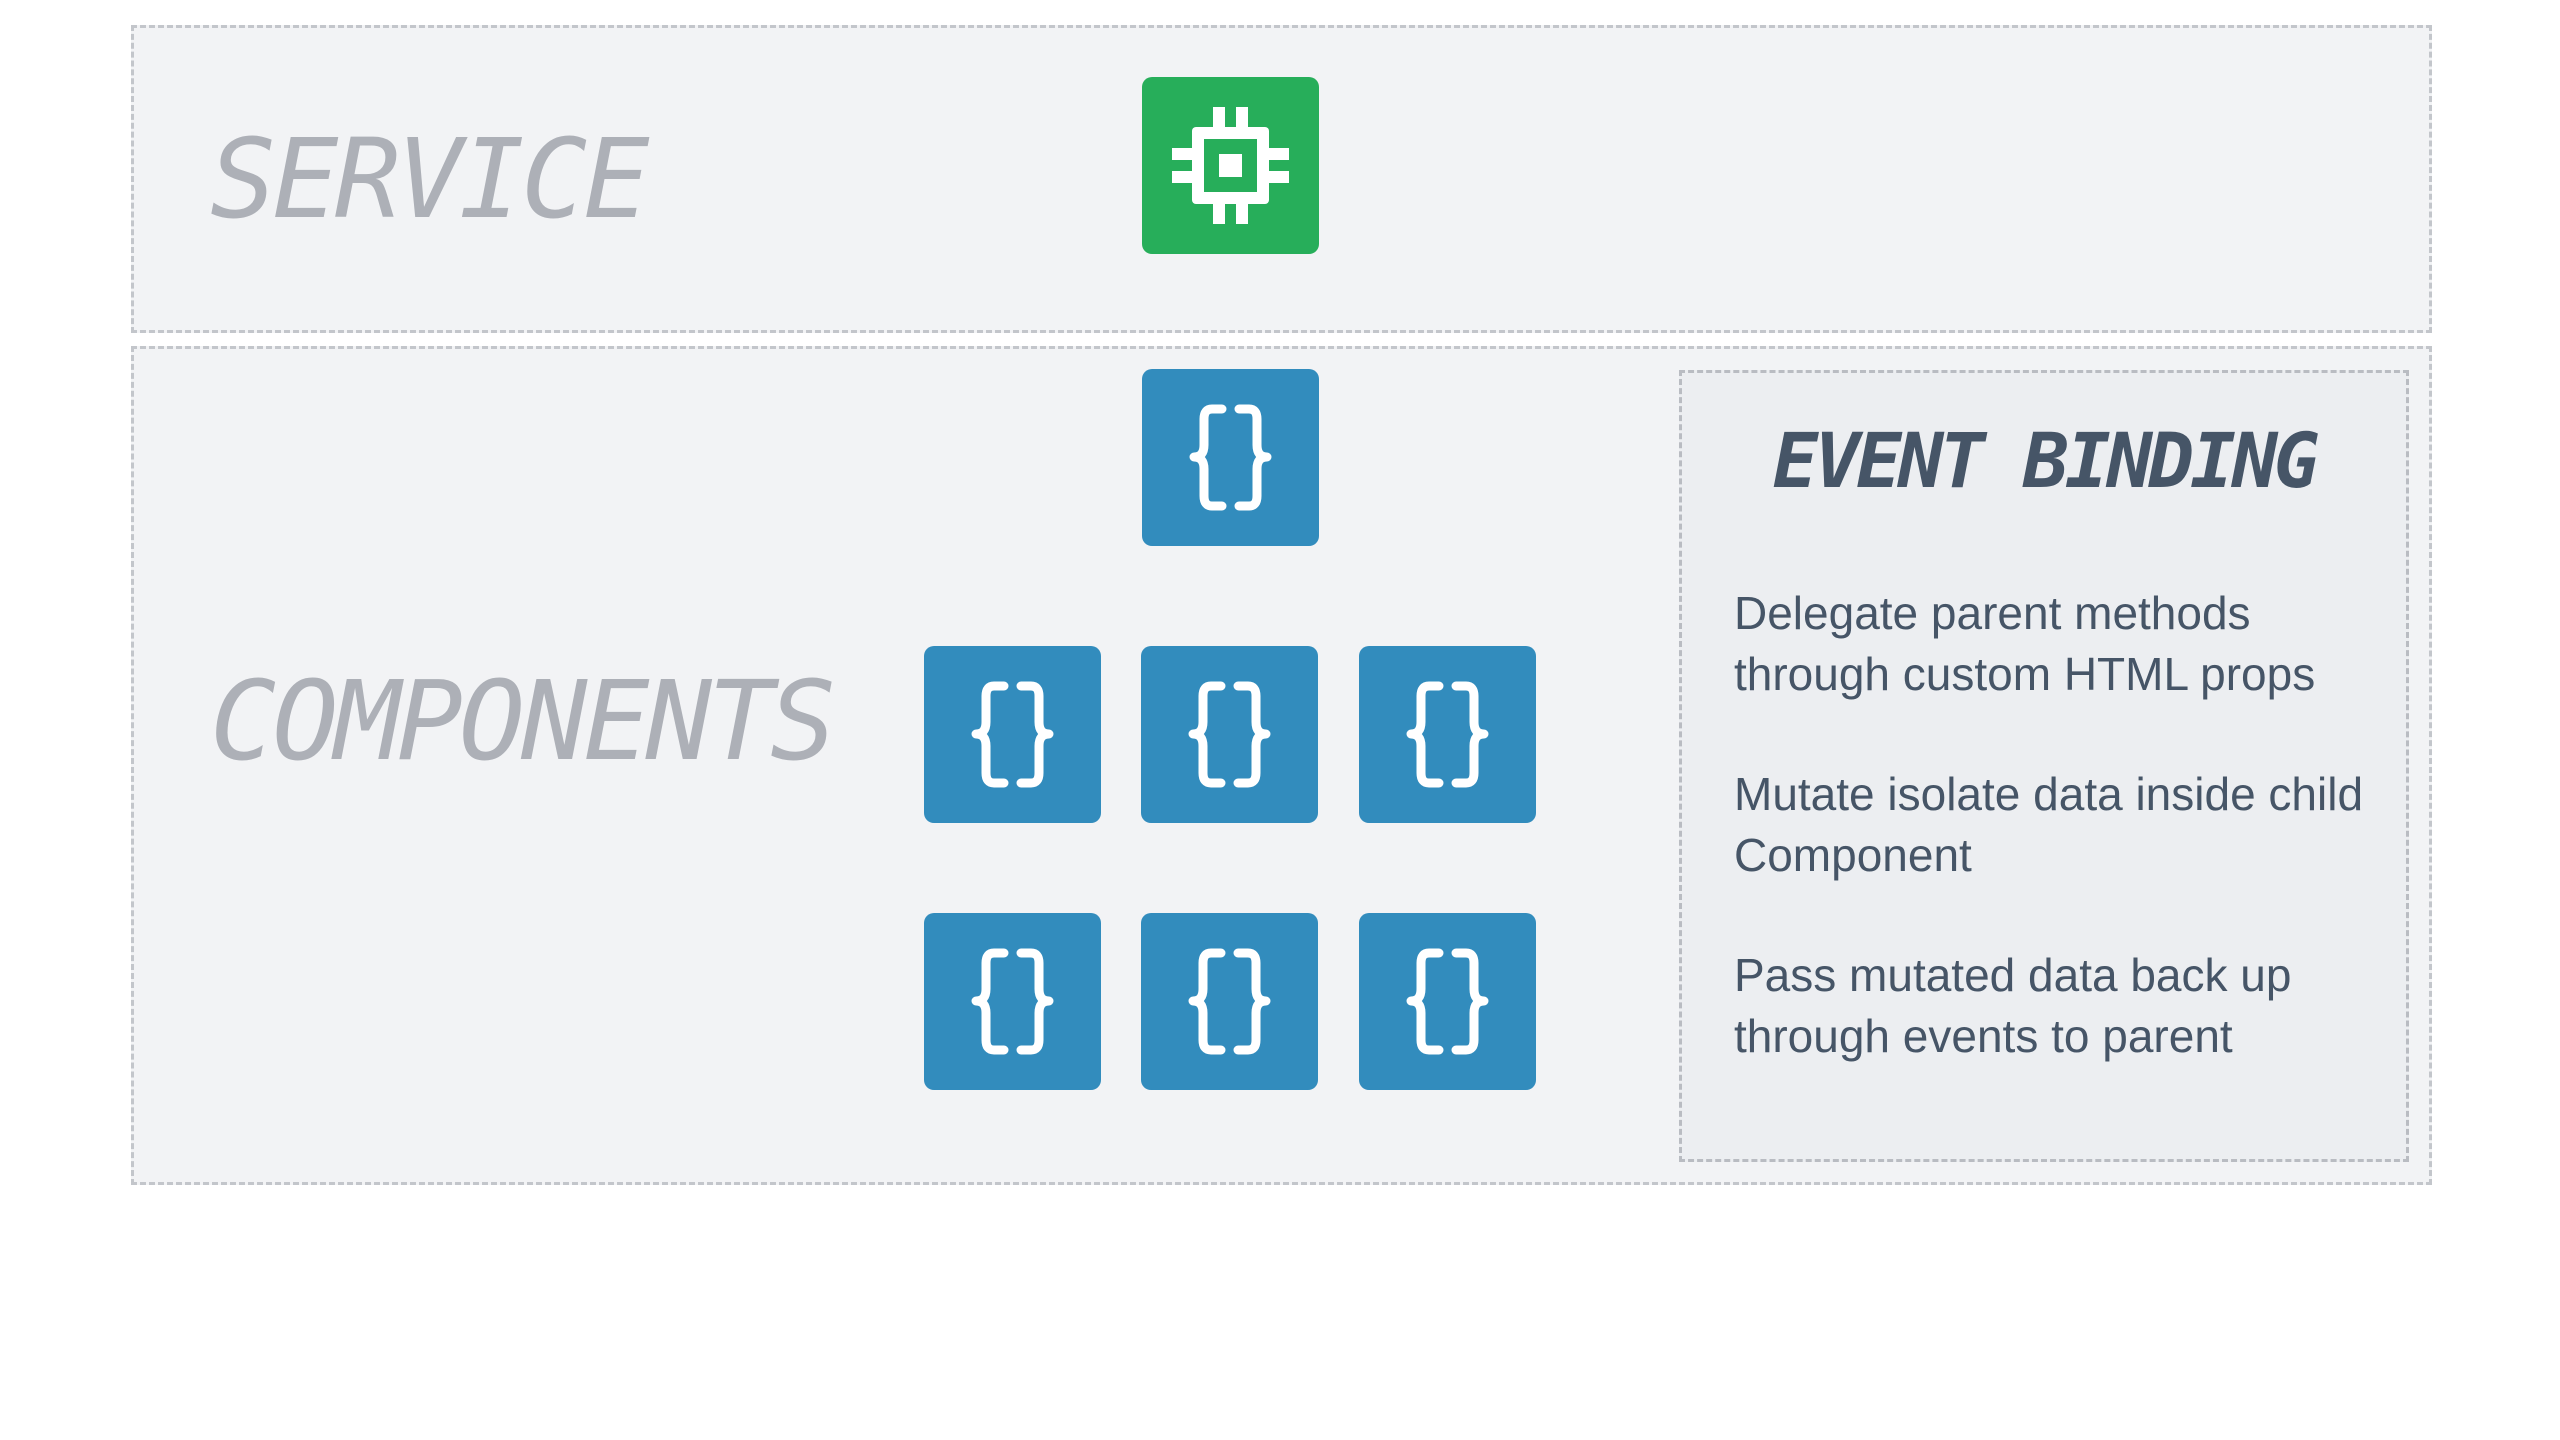  What do you see at coordinates (430, 179) in the screenshot?
I see `service-label: SERVICE` at bounding box center [430, 179].